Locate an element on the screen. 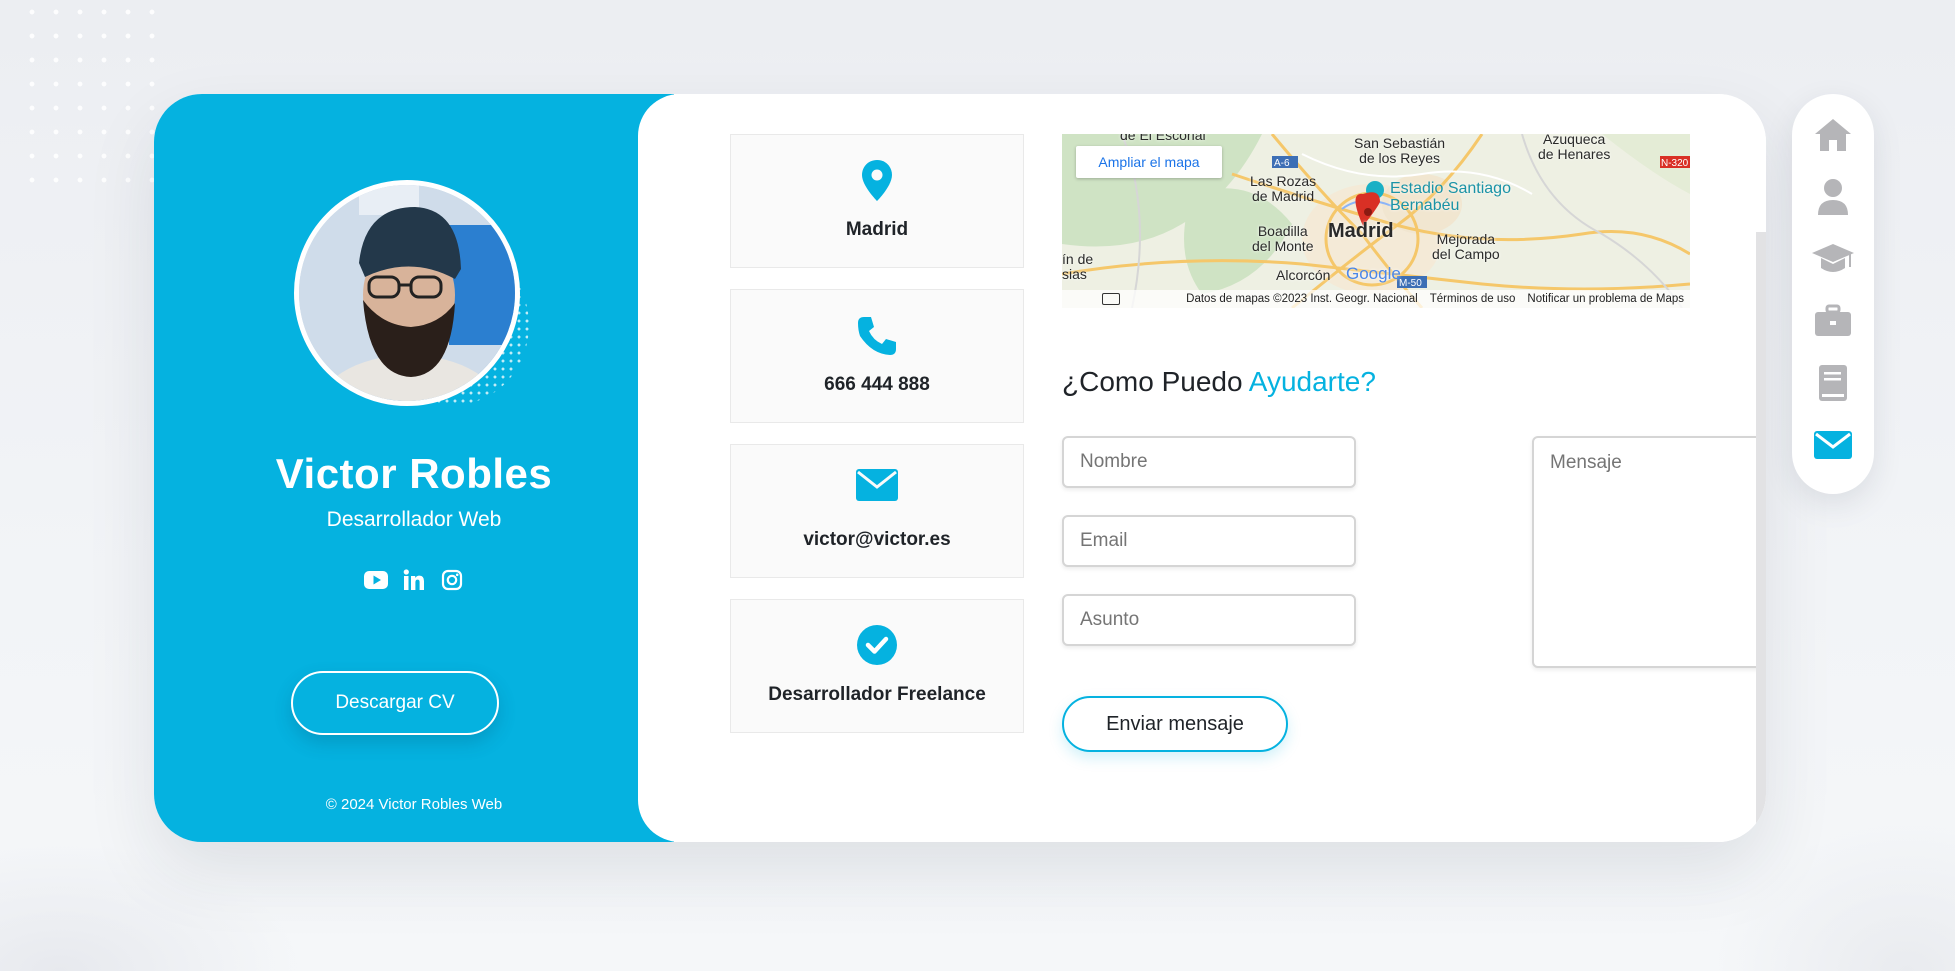  check-circle-icon is located at coordinates (877, 645).